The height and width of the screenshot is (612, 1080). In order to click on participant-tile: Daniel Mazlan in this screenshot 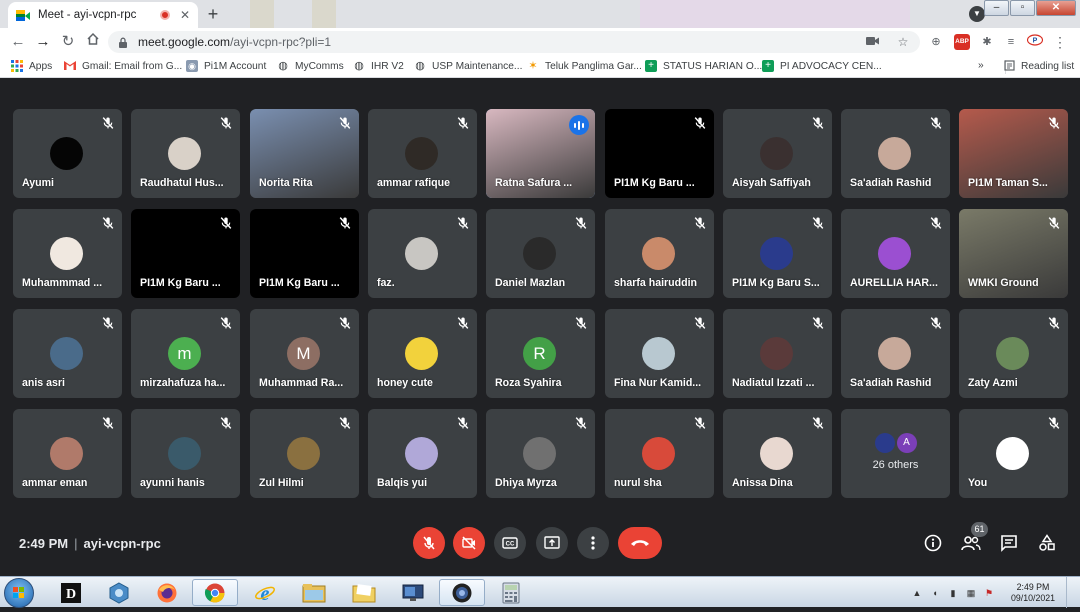, I will do `click(540, 253)`.